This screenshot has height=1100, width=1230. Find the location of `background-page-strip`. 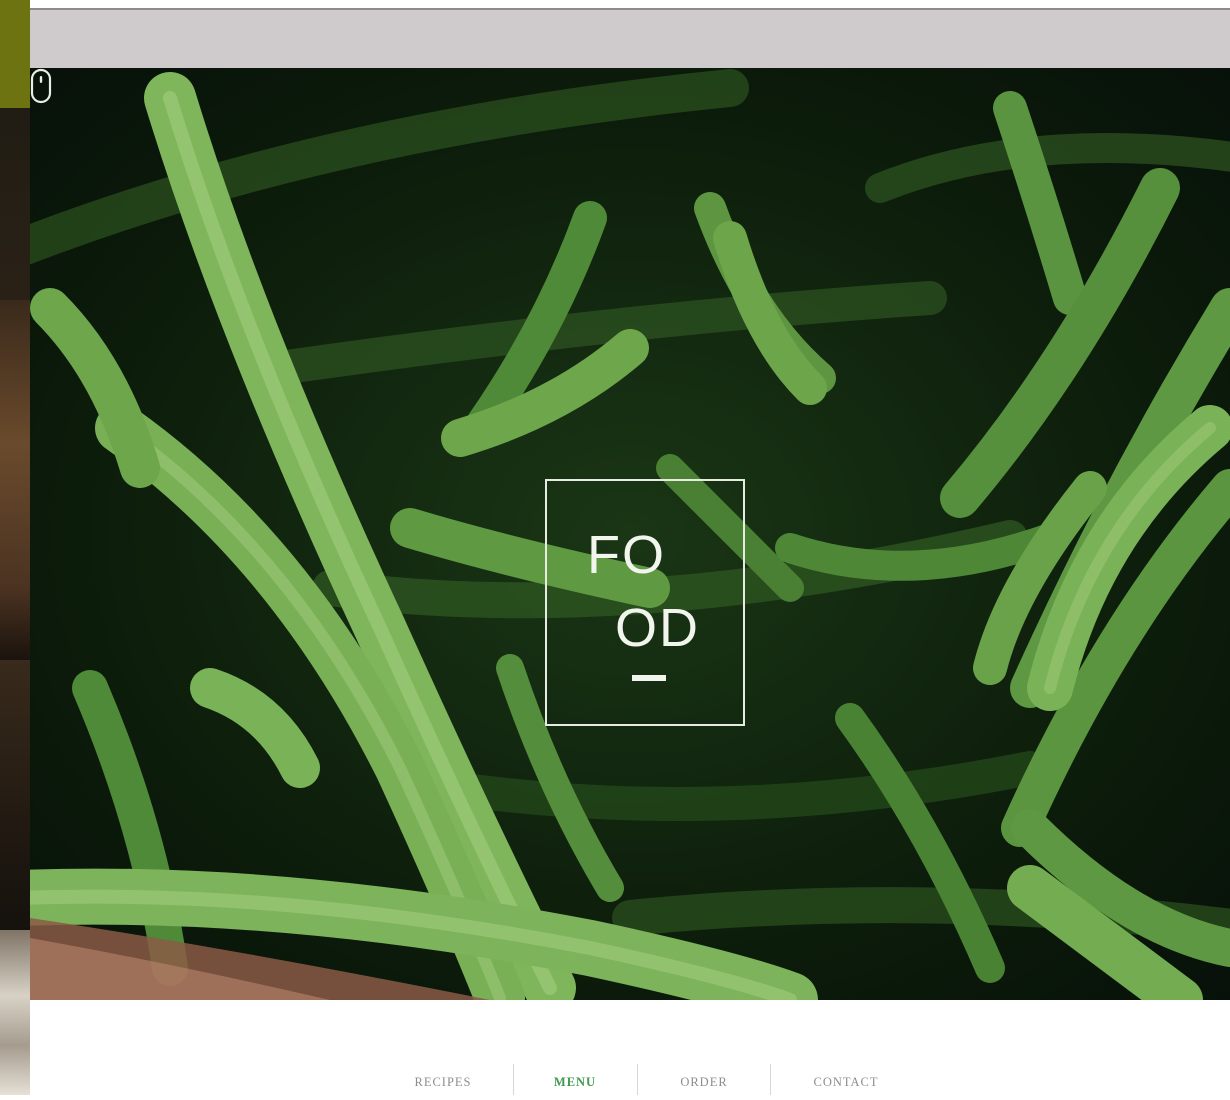

background-page-strip is located at coordinates (15, 547).